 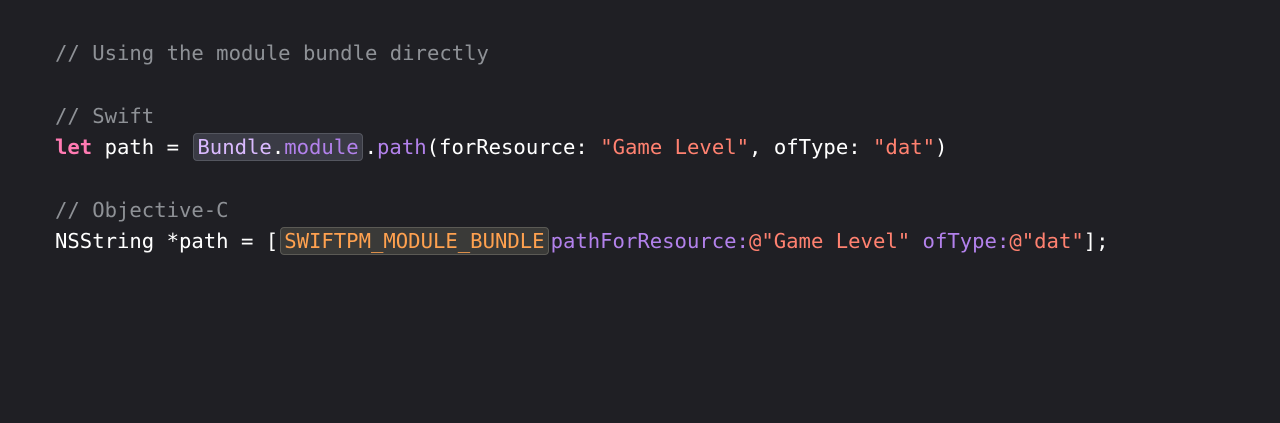 I want to click on swiftpm-macro-highlight: SWIFTPM_MODULE_BUNDLE, so click(x=414, y=241).